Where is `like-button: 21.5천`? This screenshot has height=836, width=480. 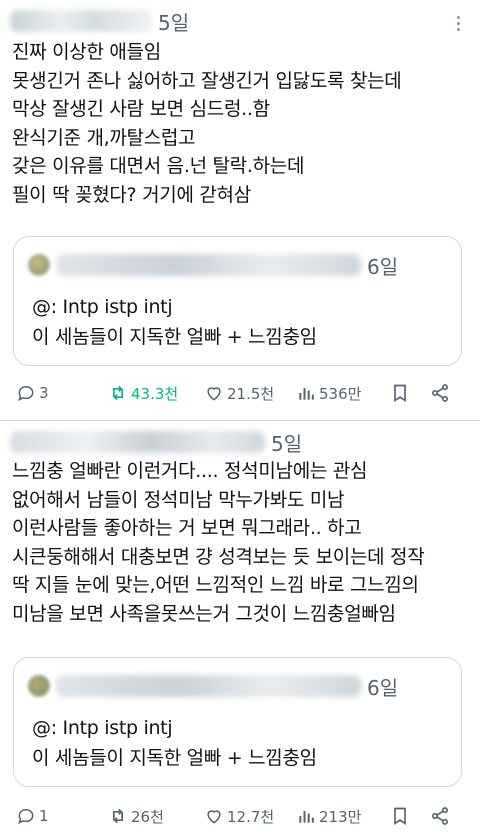 like-button: 21.5천 is located at coordinates (239, 393).